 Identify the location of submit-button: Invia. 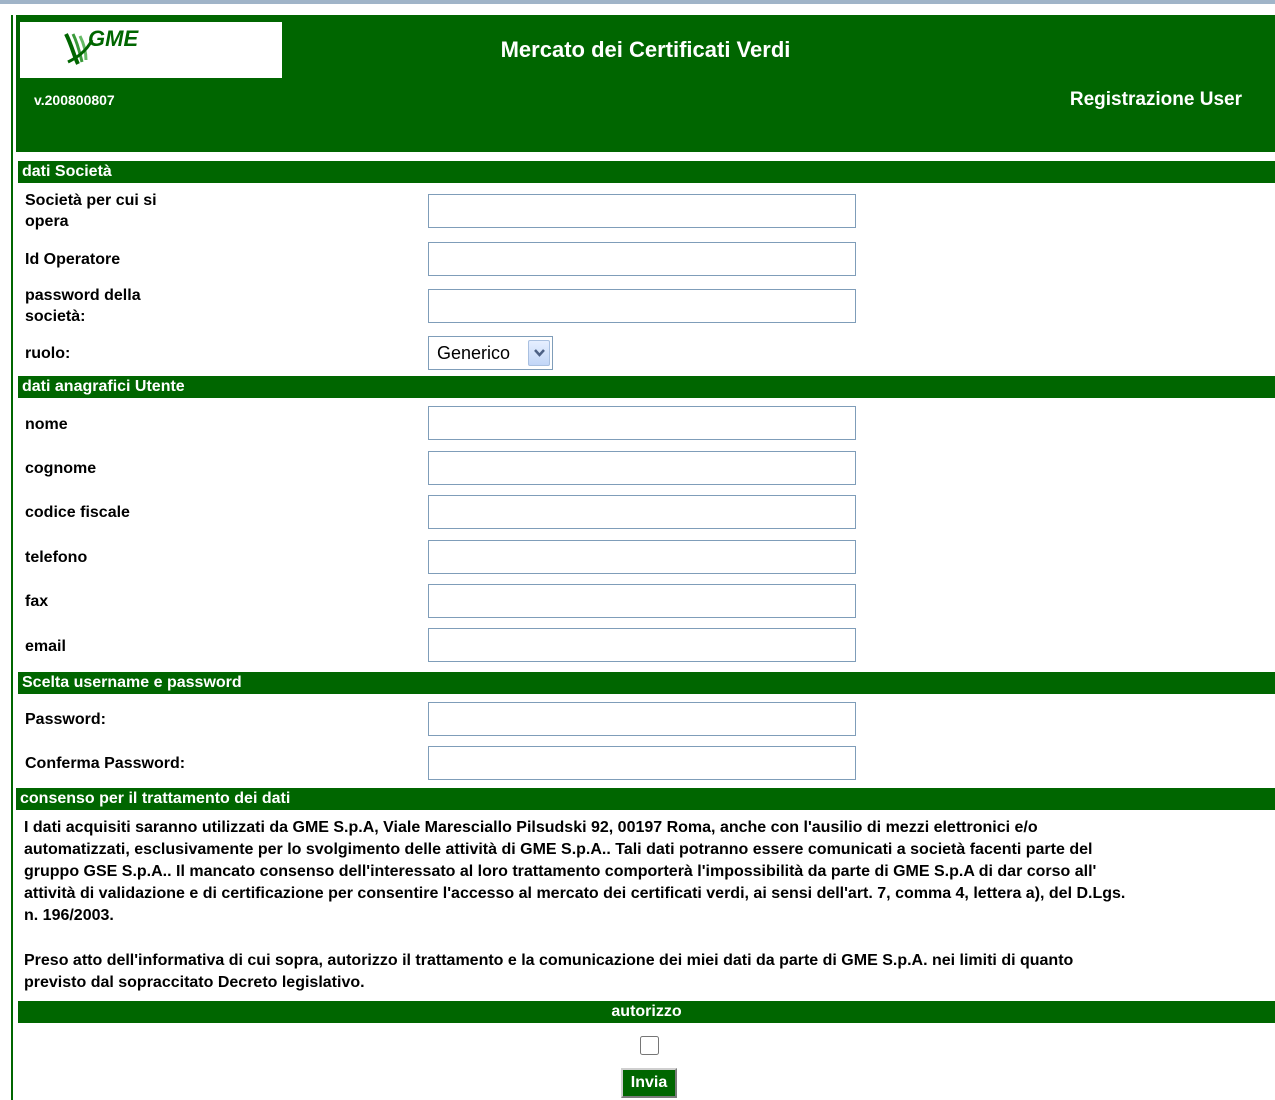
(649, 1083).